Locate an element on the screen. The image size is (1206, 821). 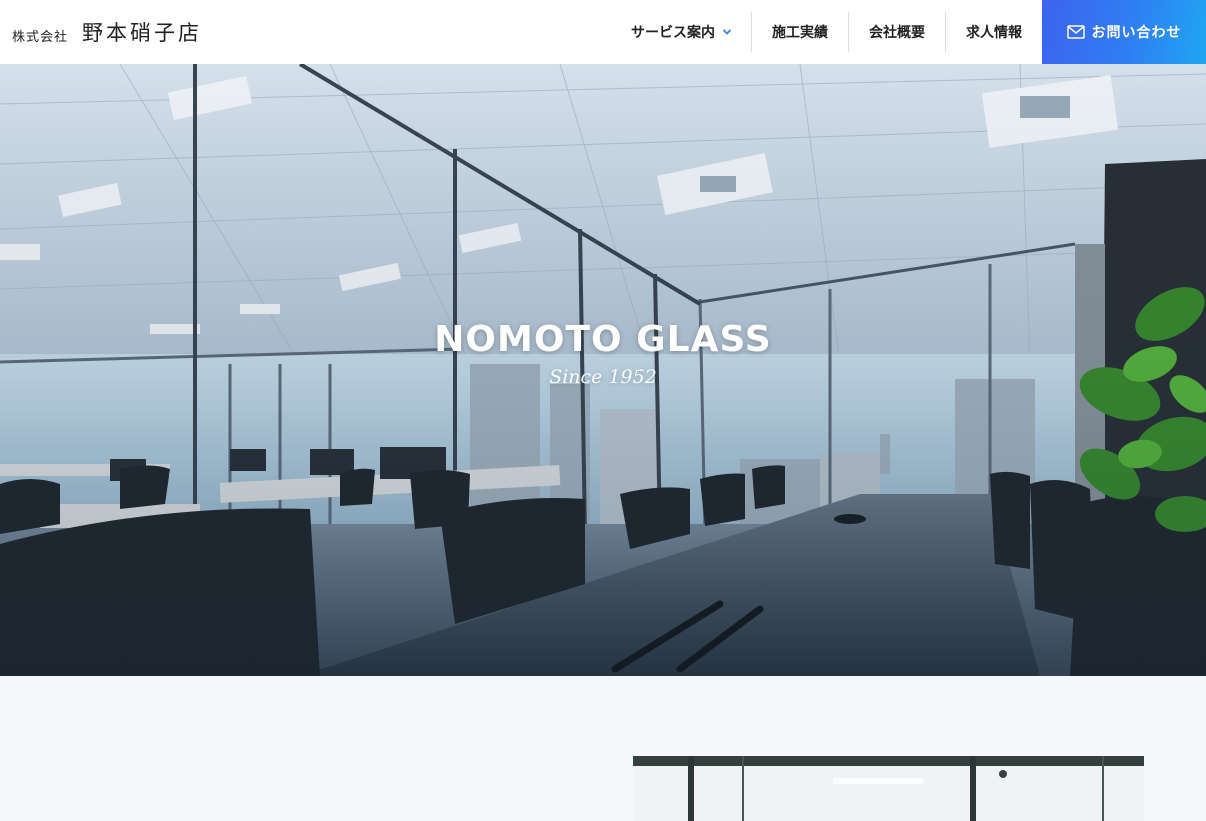
nav-item-company: 会社概要 is located at coordinates (896, 32).